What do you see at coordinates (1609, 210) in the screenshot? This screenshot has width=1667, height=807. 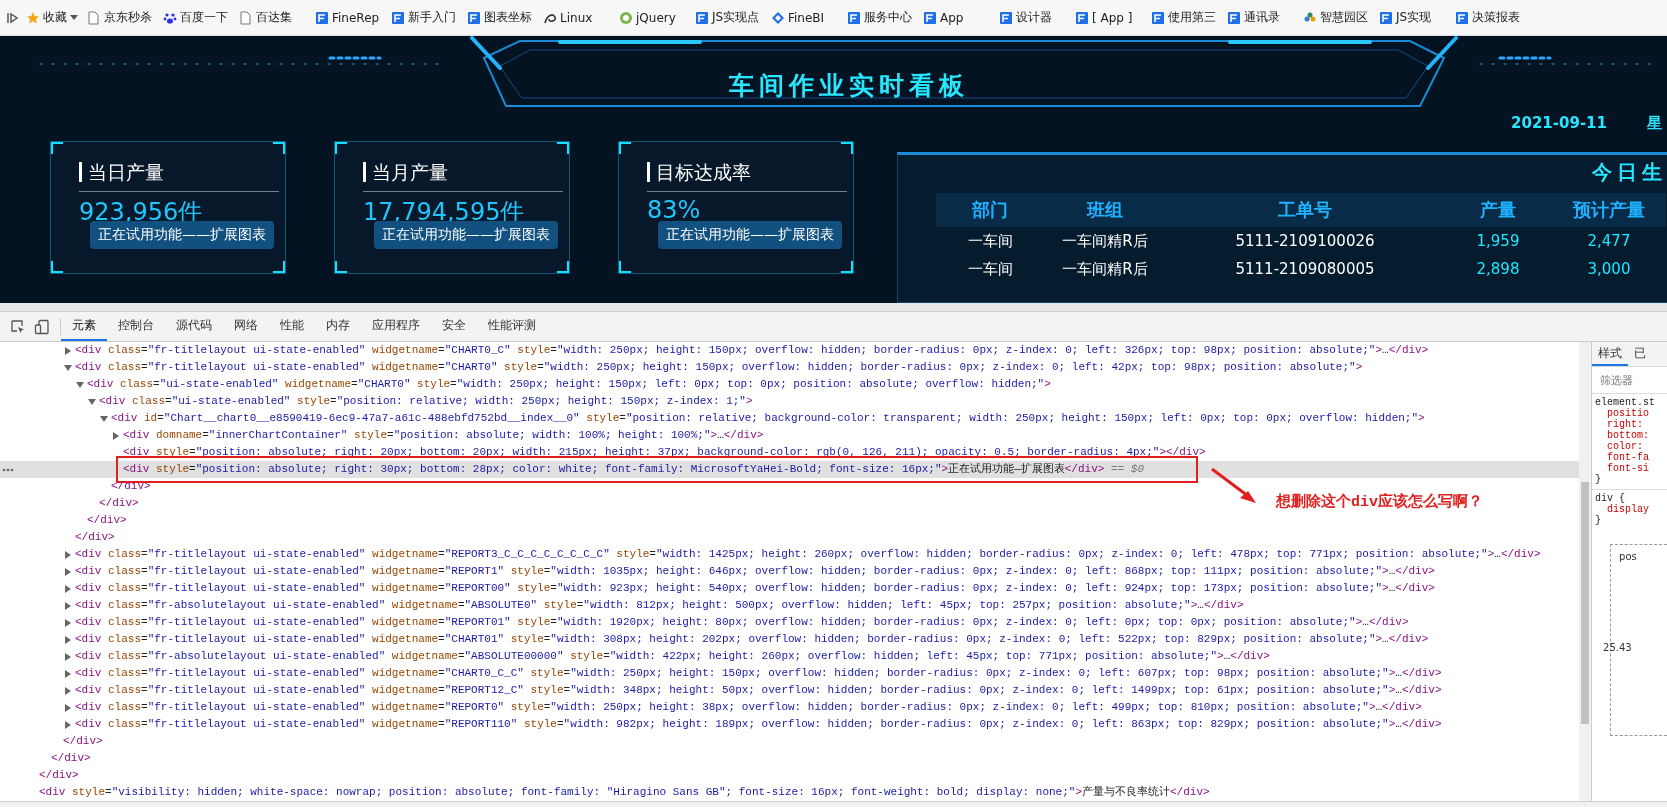 I see `column-header: 预计产量` at bounding box center [1609, 210].